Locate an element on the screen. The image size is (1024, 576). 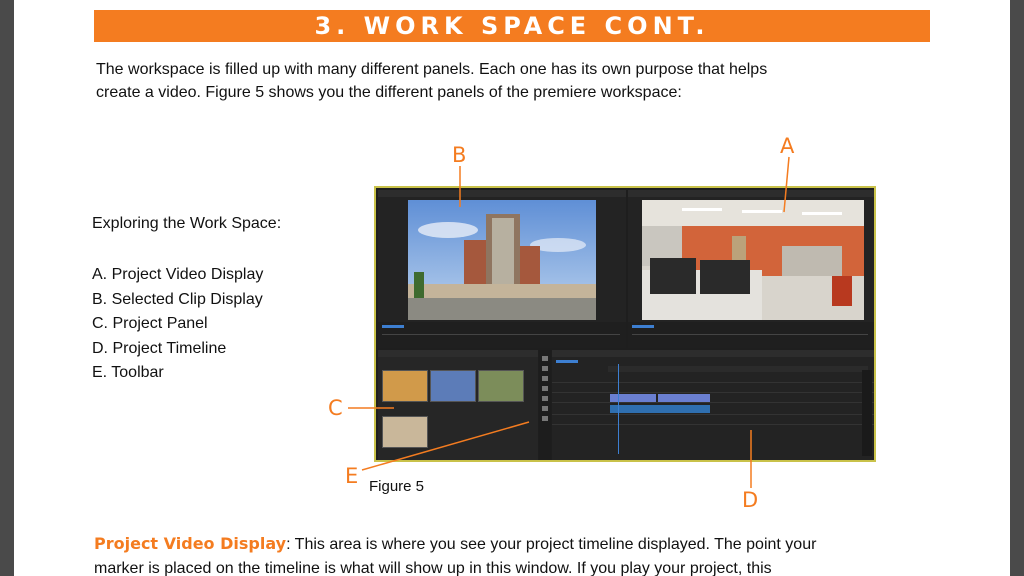
timeline-track-v2 is located at coordinates (713, 392).